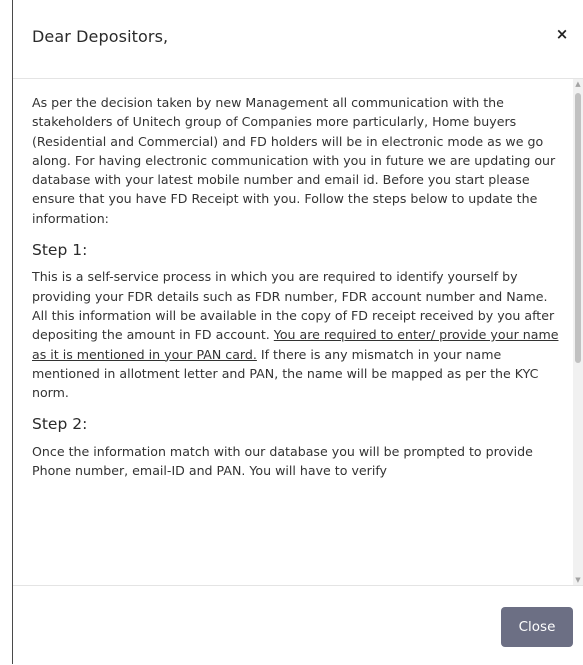  I want to click on scroll-up-arrow-icon: ▲, so click(578, 84).